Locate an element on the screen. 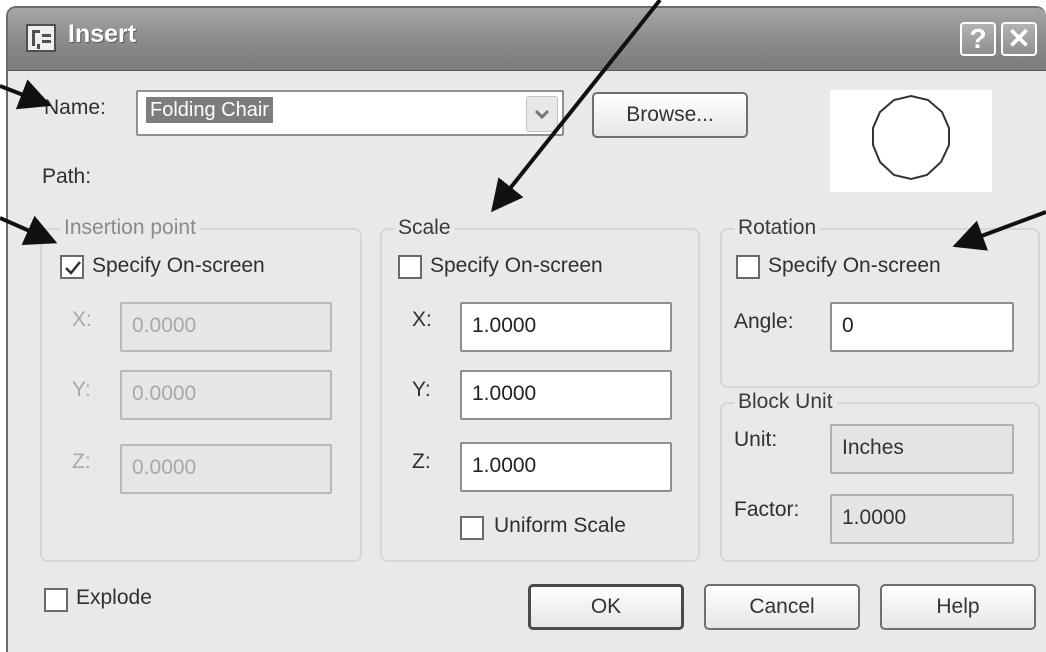 The height and width of the screenshot is (652, 1046). block-preview is located at coordinates (911, 141).